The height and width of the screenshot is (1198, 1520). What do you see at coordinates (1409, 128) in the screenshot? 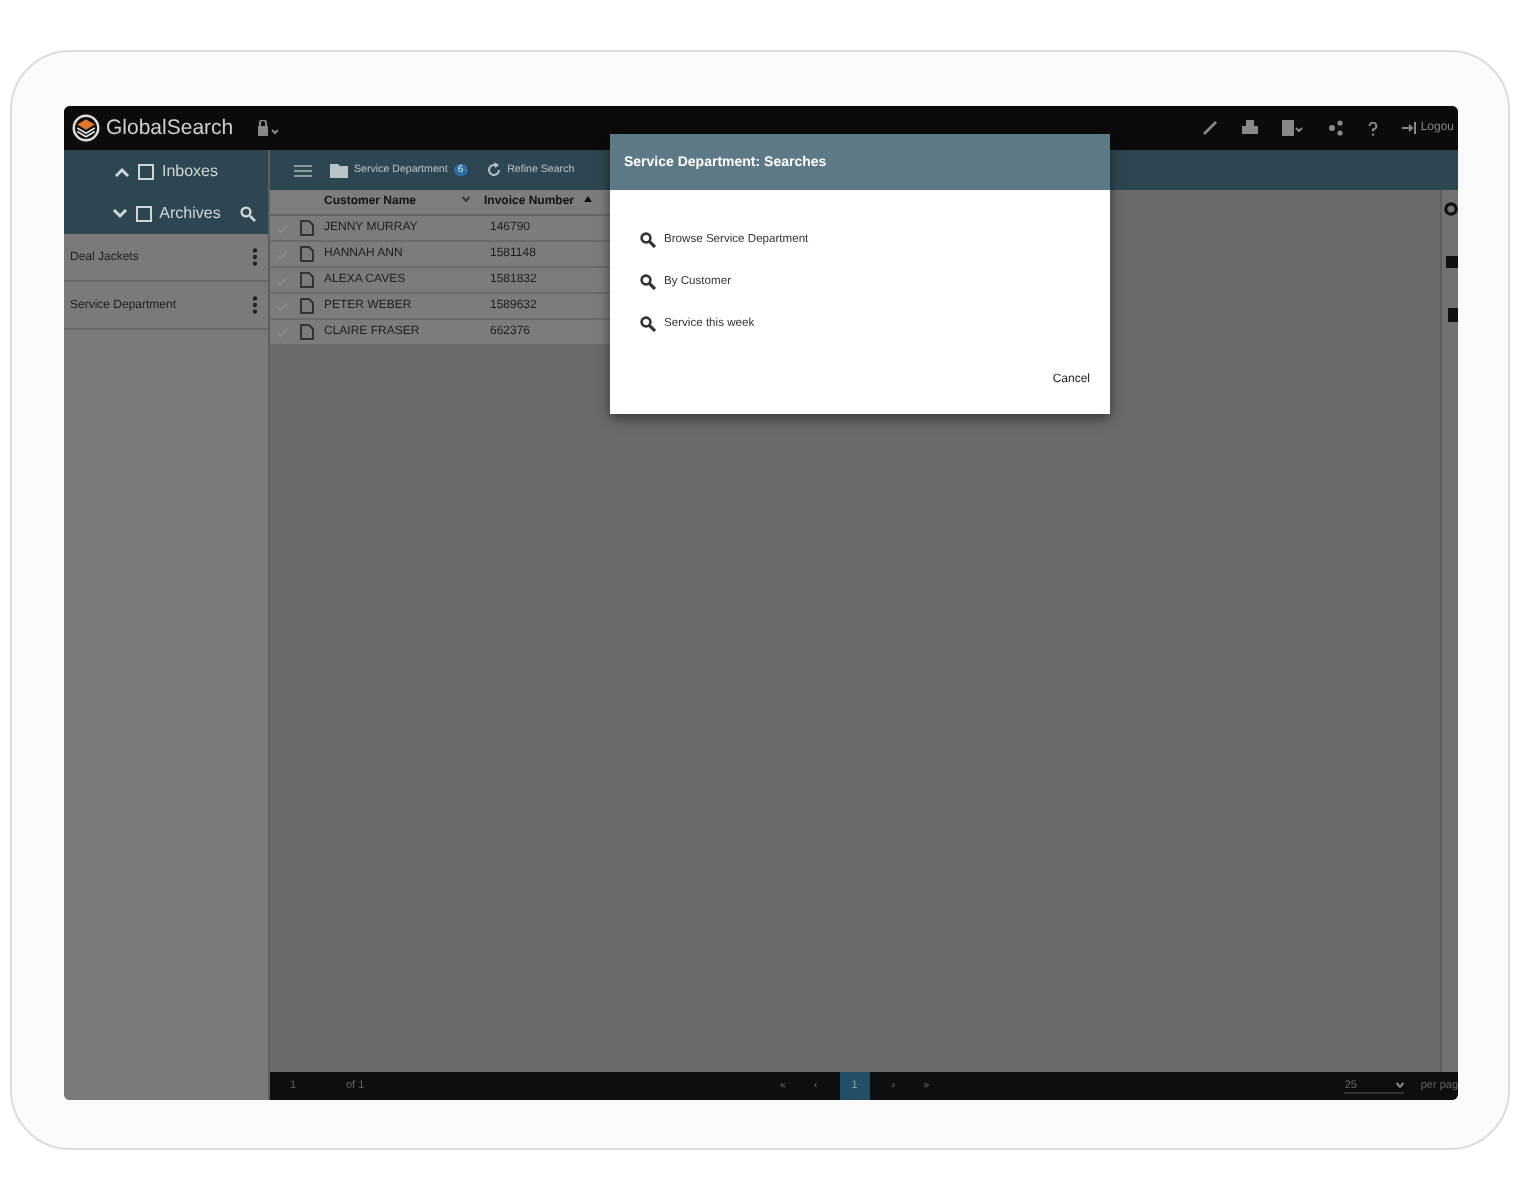
I see `logout-icon` at bounding box center [1409, 128].